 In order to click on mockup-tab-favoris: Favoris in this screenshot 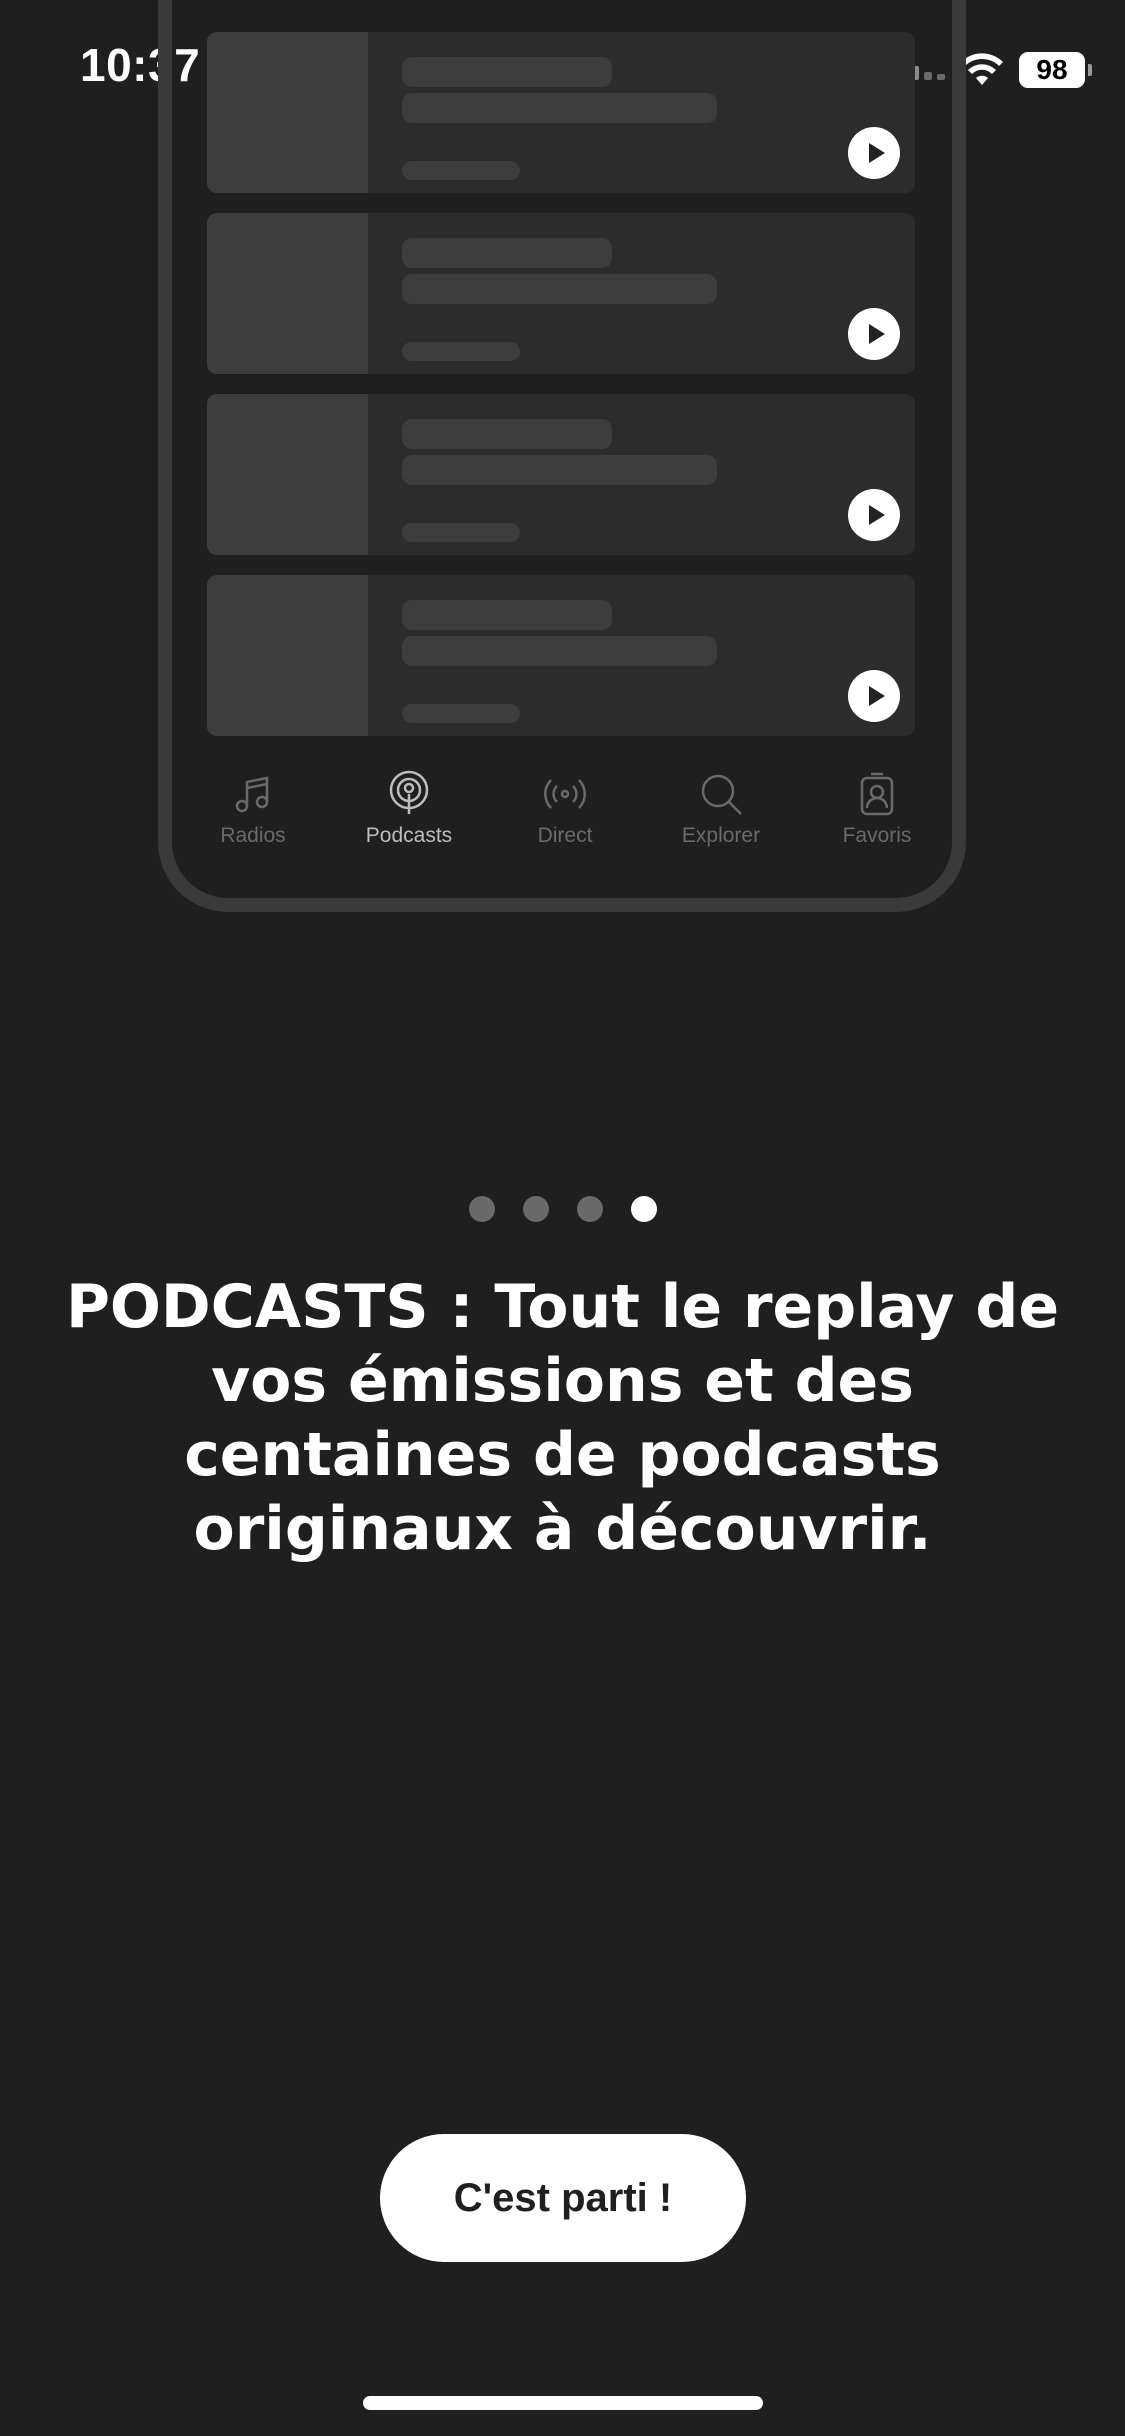, I will do `click(877, 825)`.